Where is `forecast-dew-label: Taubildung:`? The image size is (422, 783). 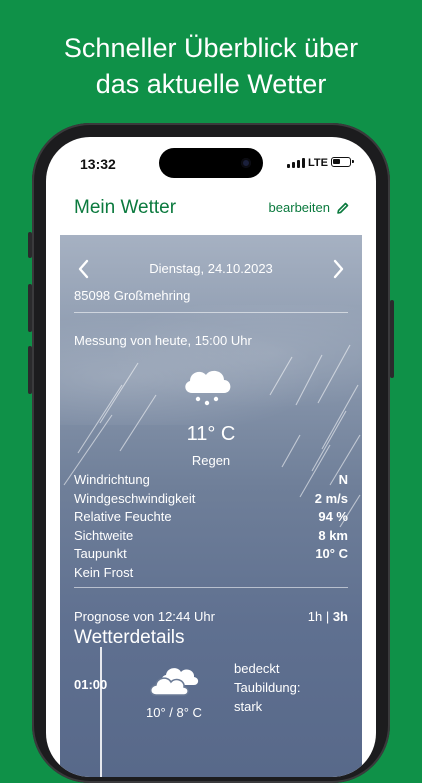
forecast-dew-label: Taubildung: is located at coordinates (267, 687).